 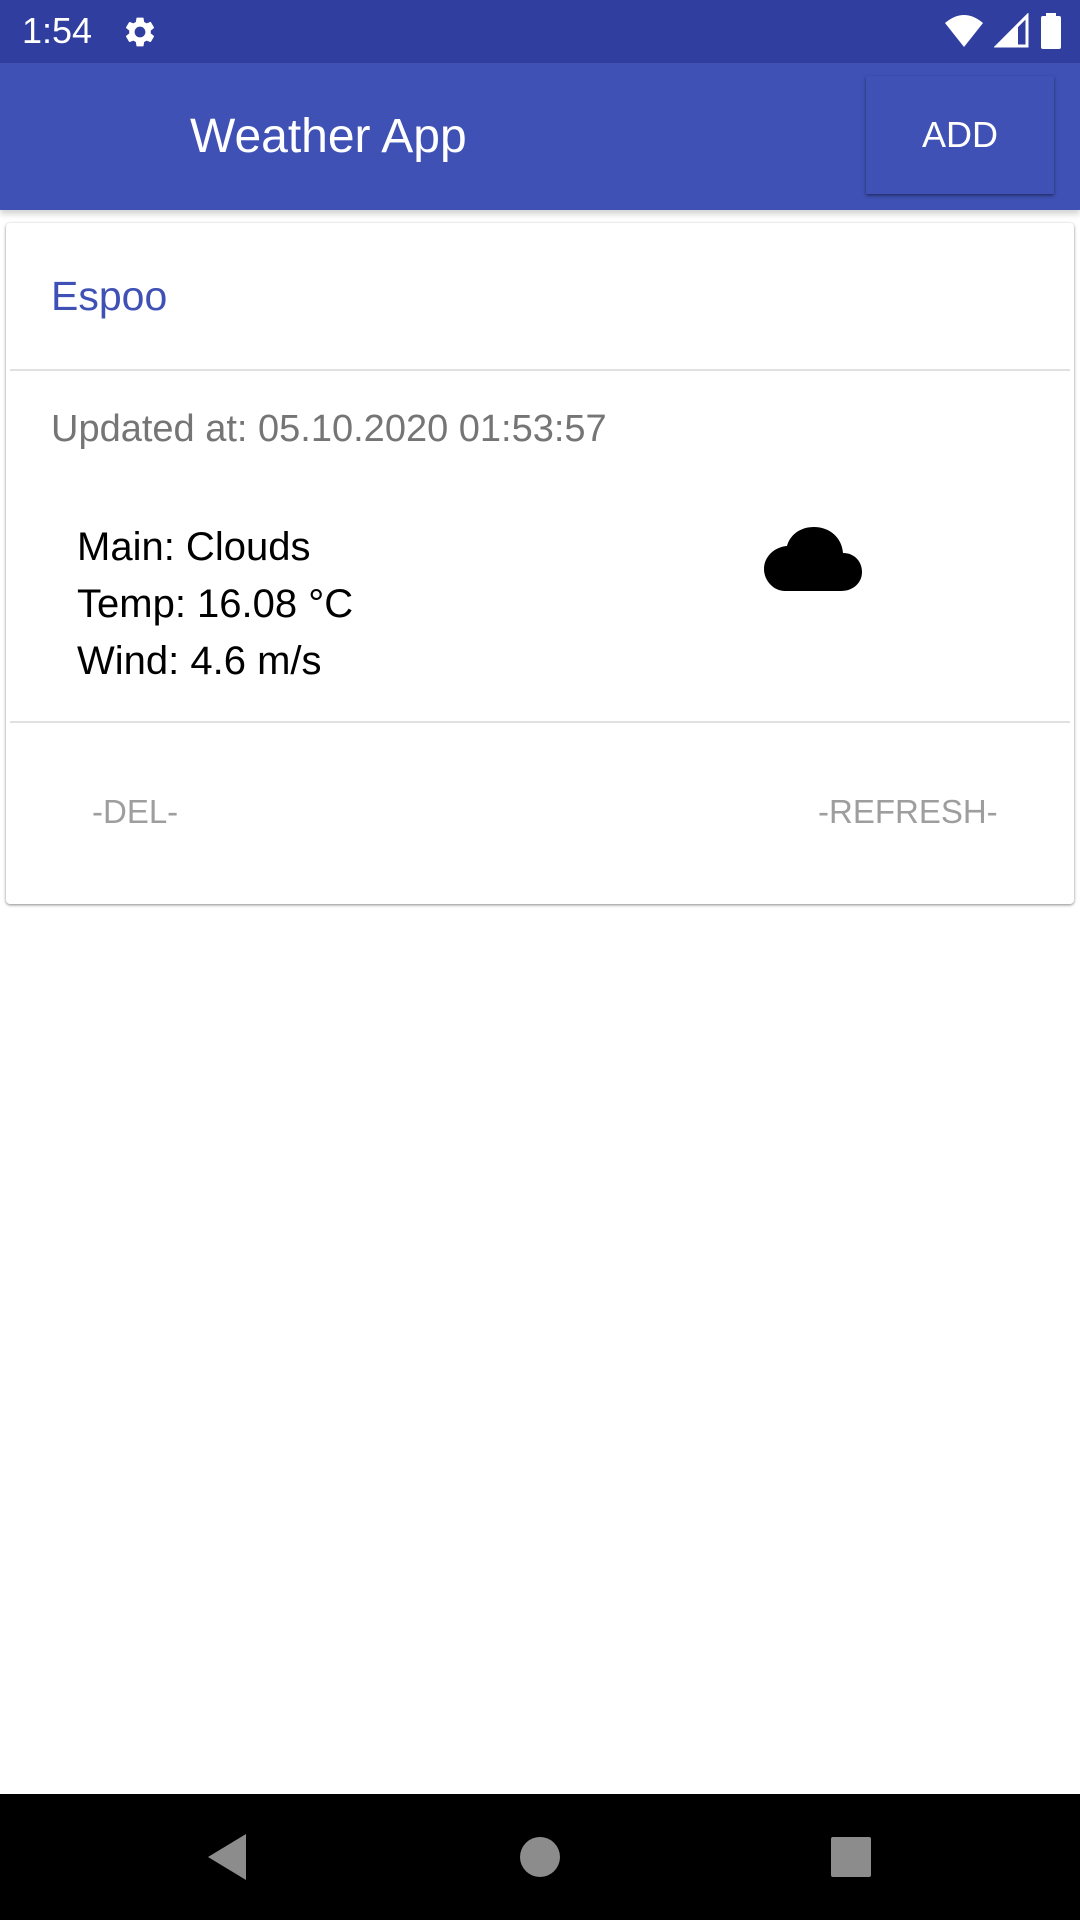 I want to click on cloud-icon, so click(x=813, y=559).